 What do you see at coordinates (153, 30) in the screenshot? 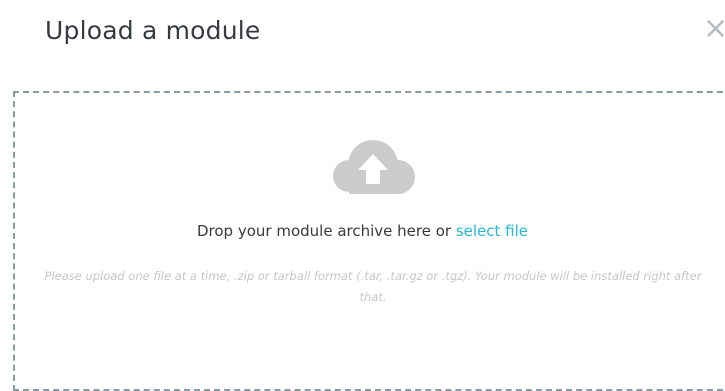
I see `modal-title: Upload a module` at bounding box center [153, 30].